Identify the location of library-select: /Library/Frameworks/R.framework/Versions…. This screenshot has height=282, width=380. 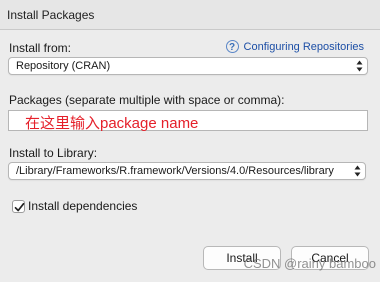
(187, 171).